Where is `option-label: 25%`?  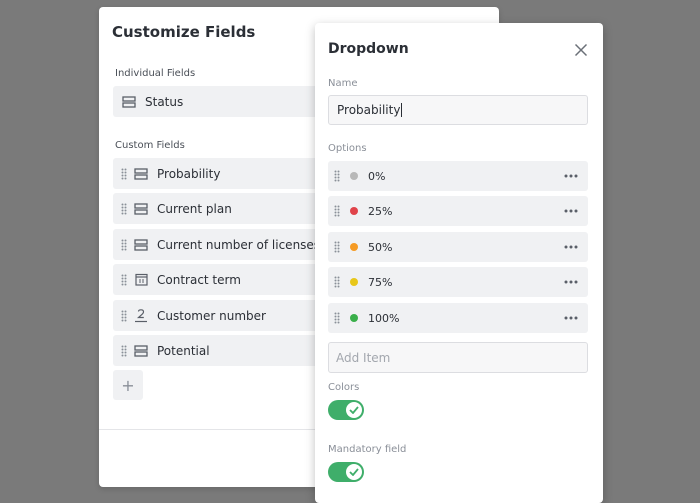 option-label: 25% is located at coordinates (380, 211).